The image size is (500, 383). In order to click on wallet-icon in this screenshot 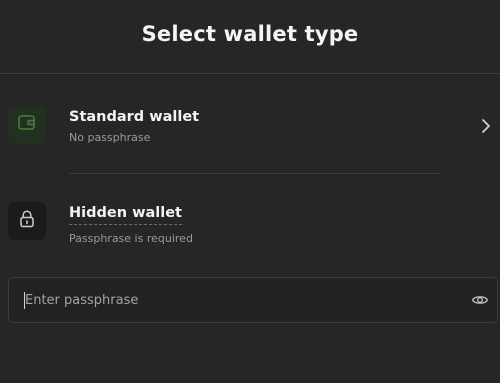, I will do `click(27, 125)`.